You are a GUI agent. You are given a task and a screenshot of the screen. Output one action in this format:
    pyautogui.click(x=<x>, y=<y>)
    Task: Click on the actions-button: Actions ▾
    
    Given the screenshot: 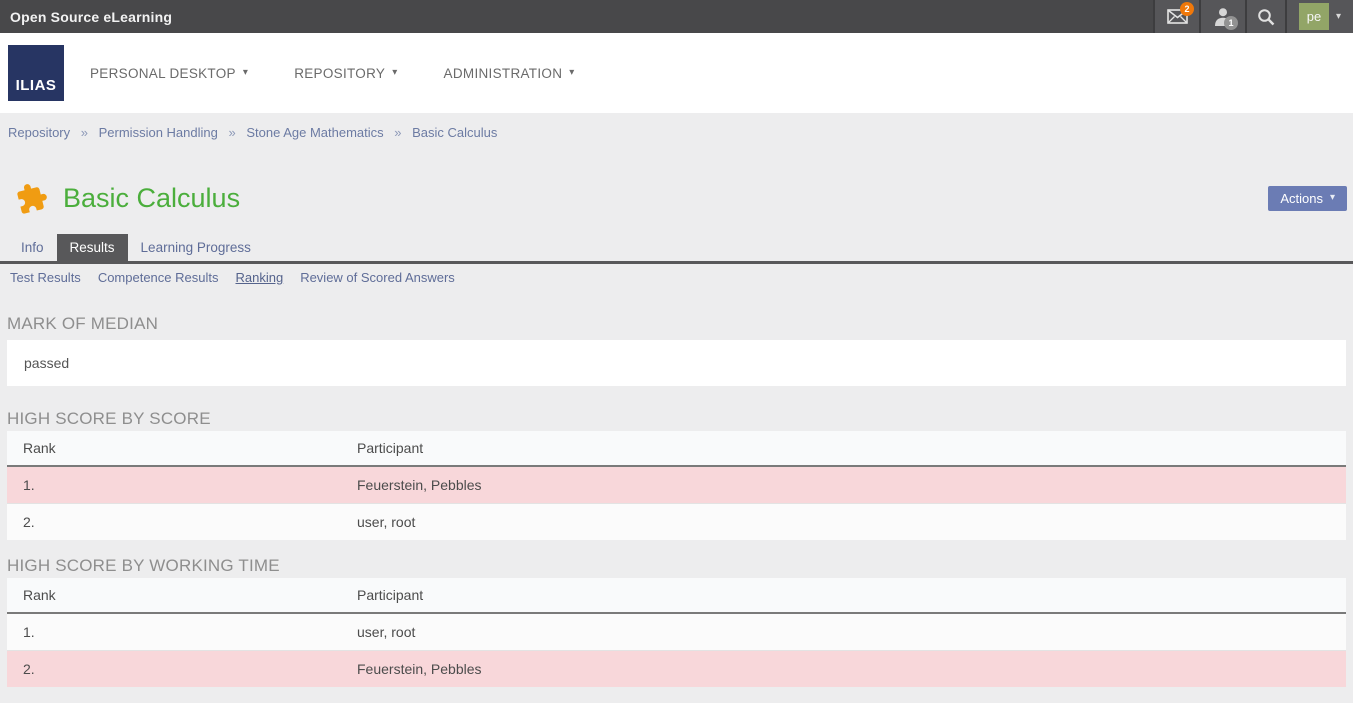 What is the action you would take?
    pyautogui.click(x=1307, y=198)
    